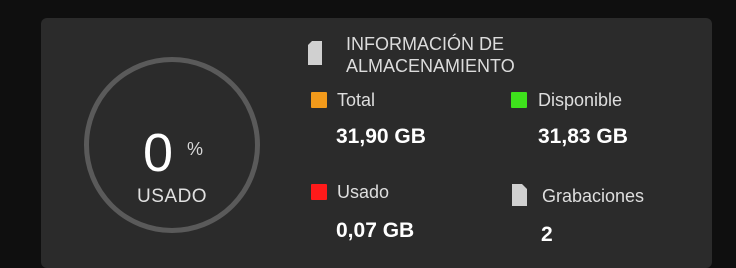 This screenshot has width=736, height=268. Describe the element at coordinates (319, 192) in the screenshot. I see `used-color-swatch` at that location.